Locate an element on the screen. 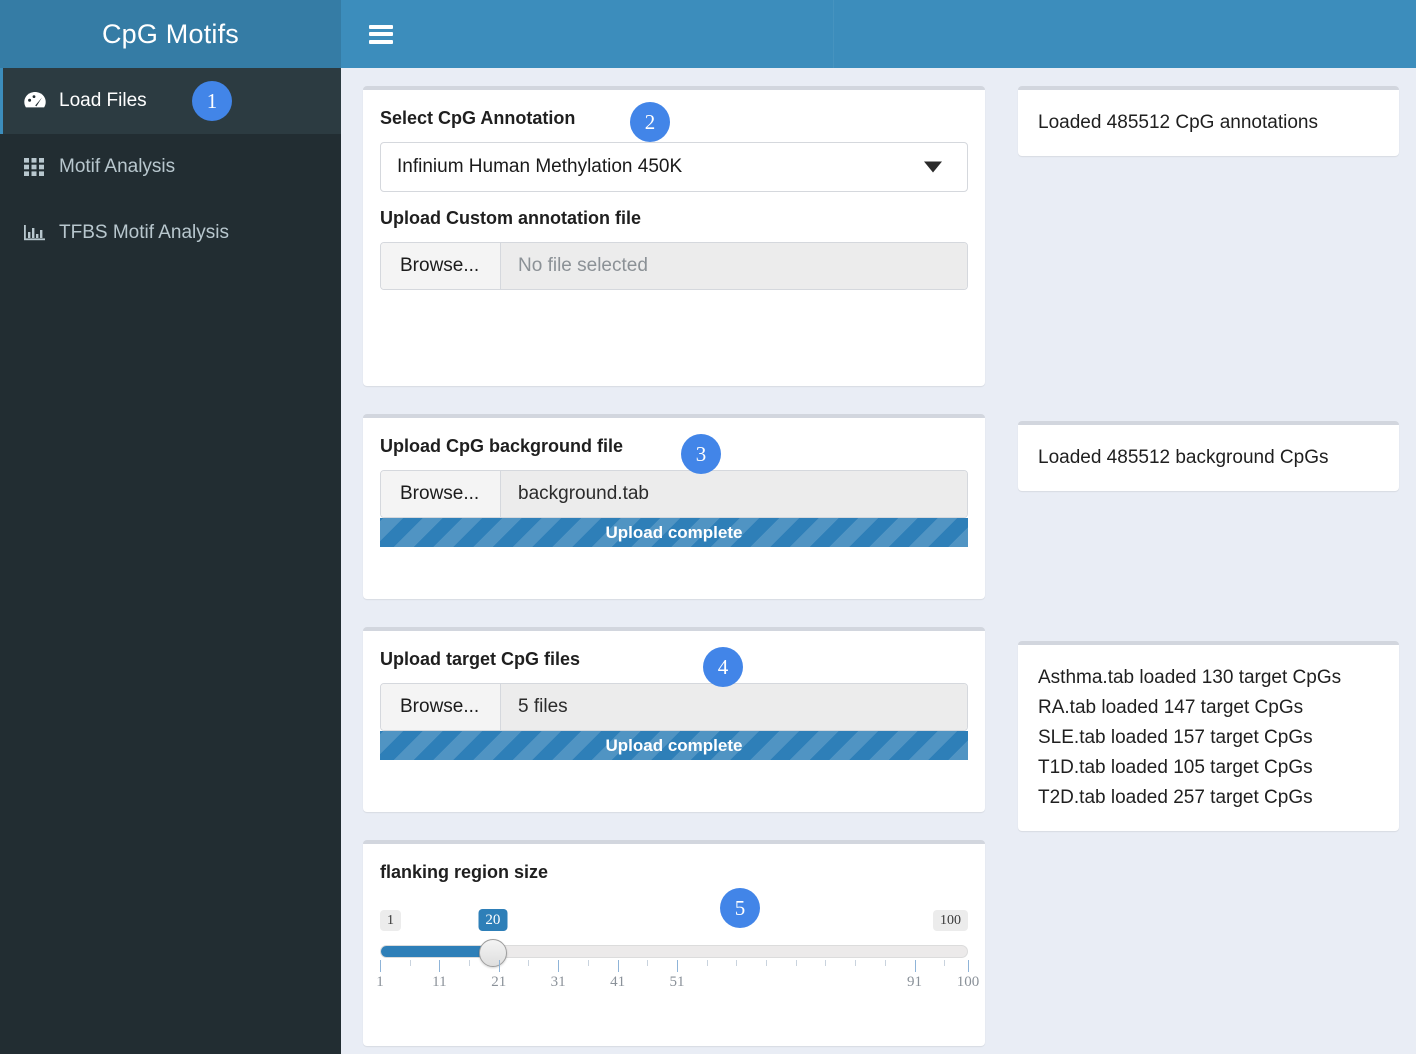  slider-track is located at coordinates (674, 951).